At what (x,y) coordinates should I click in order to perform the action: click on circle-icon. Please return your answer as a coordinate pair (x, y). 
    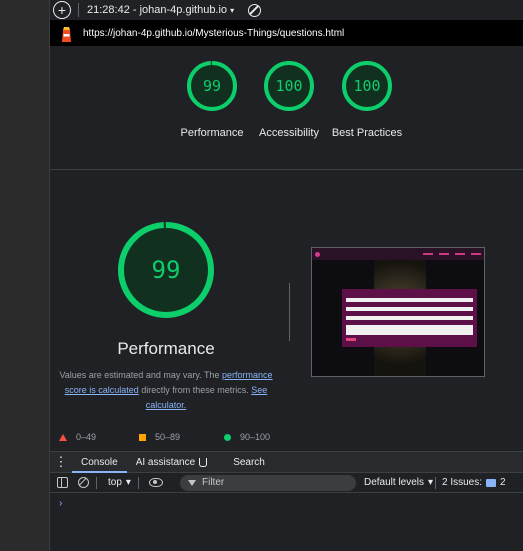
    Looking at the image, I should click on (227, 437).